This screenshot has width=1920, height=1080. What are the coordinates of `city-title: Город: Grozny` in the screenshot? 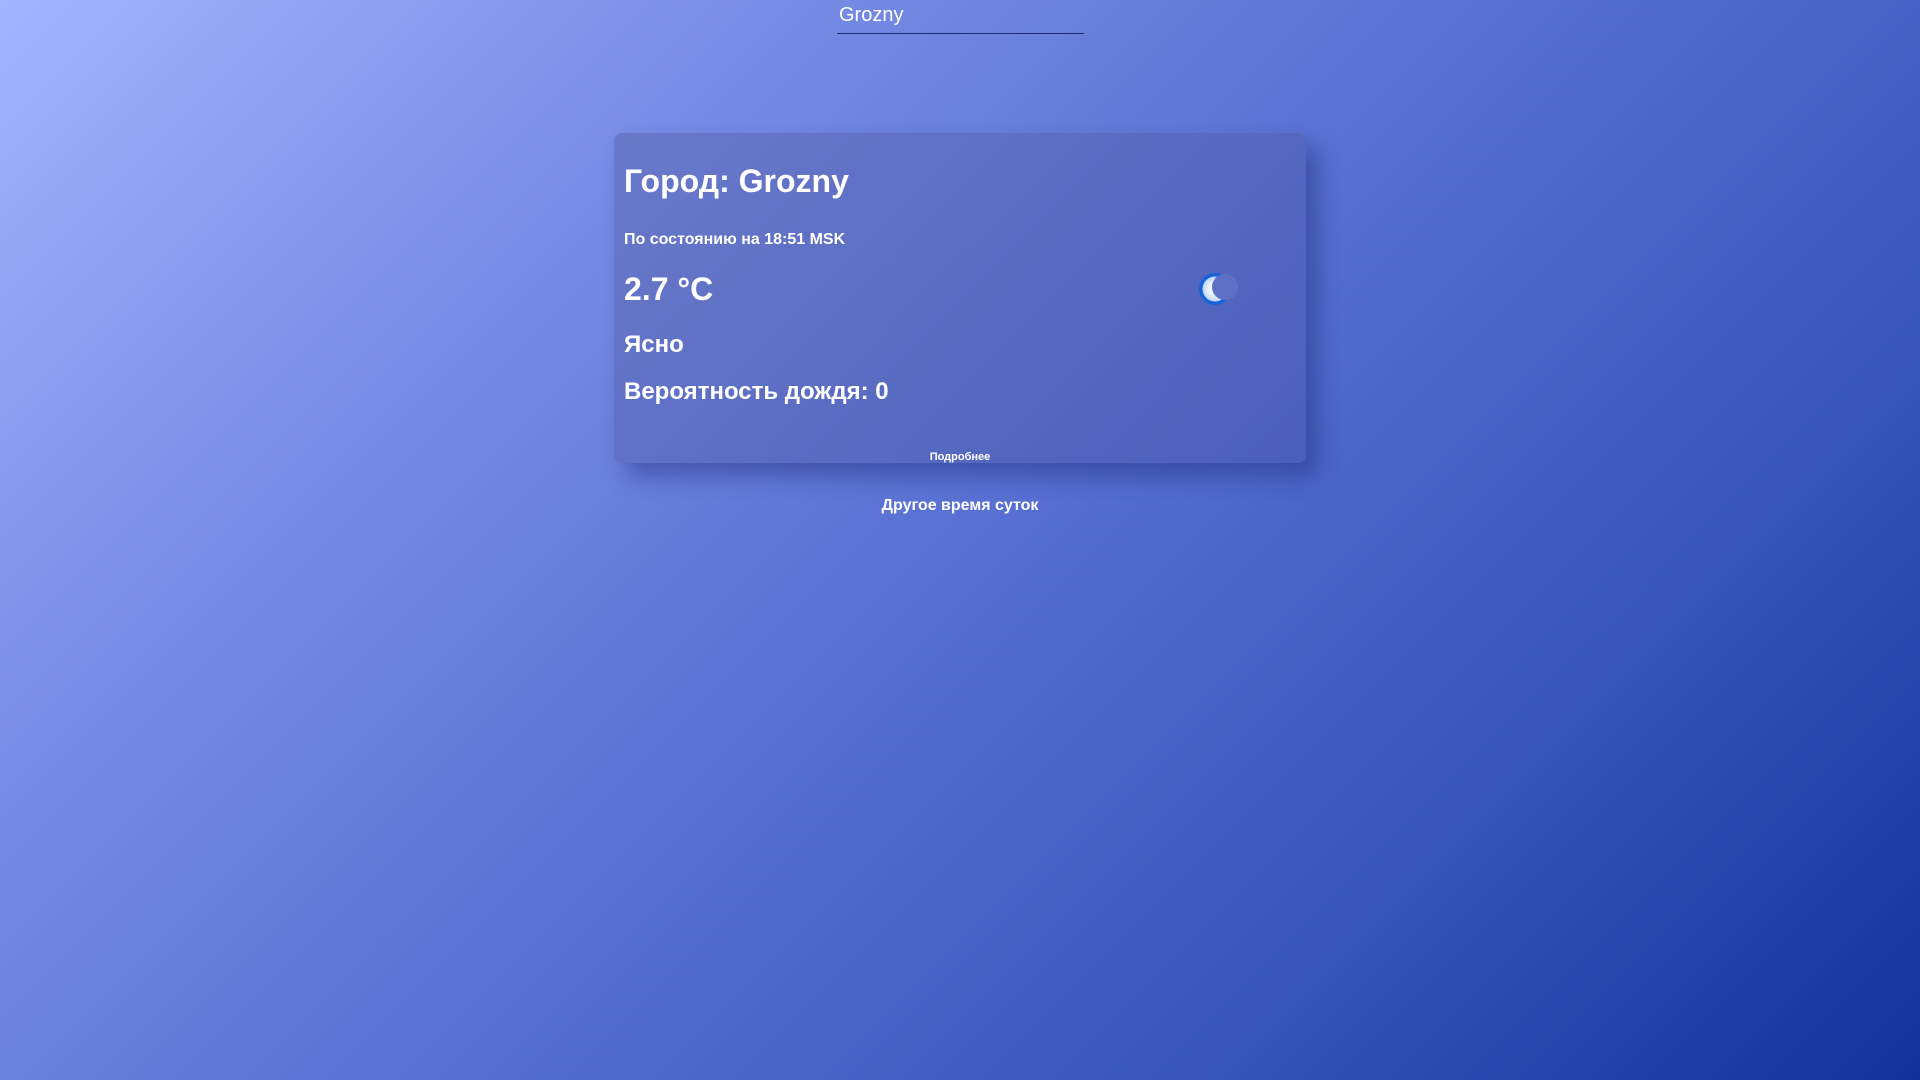 It's located at (736, 181).